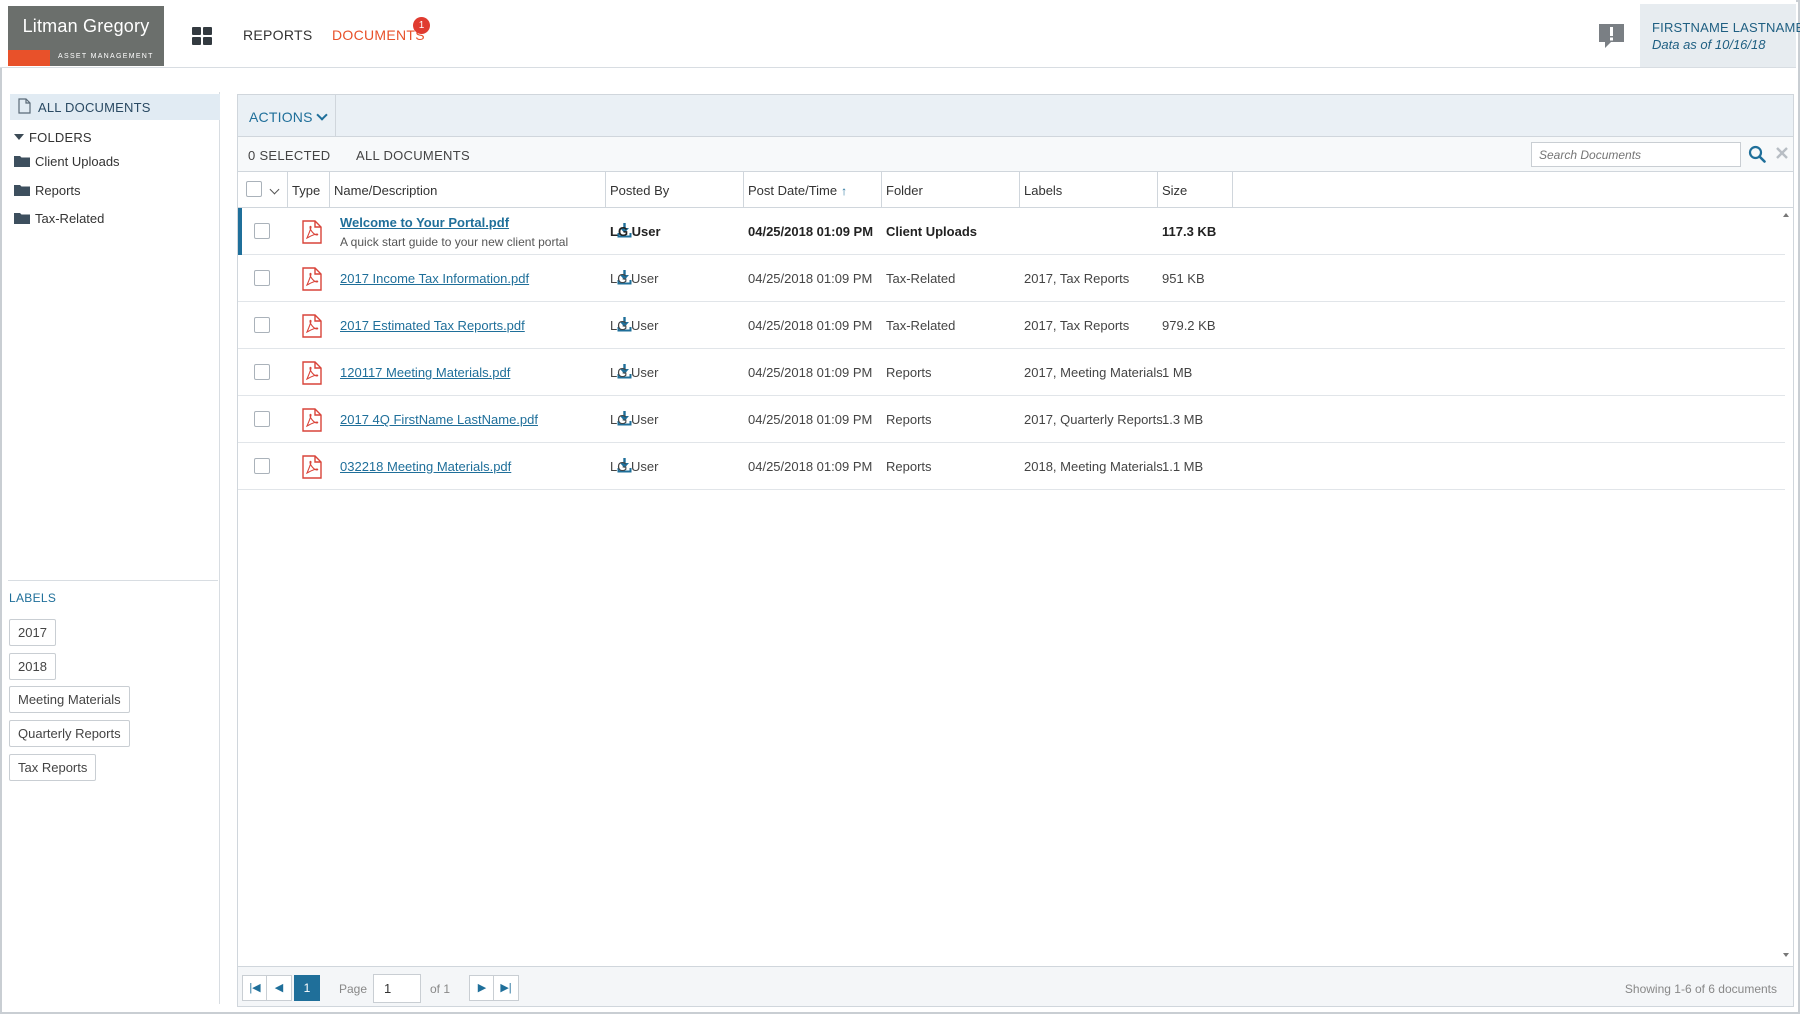 The height and width of the screenshot is (1014, 1800). I want to click on logo-subtitle: ASSET MANAGEMENT, so click(106, 56).